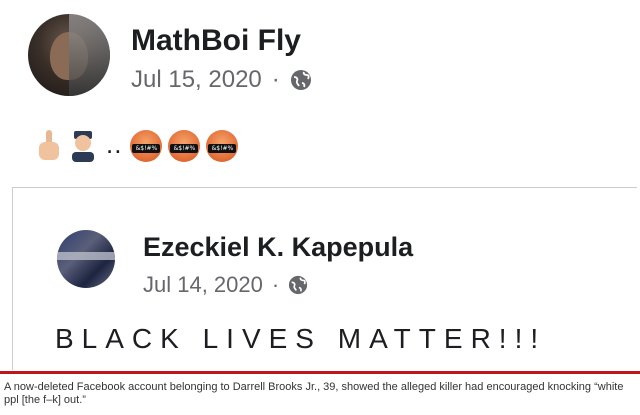  I want to click on police-officer-emoji, so click(83, 146).